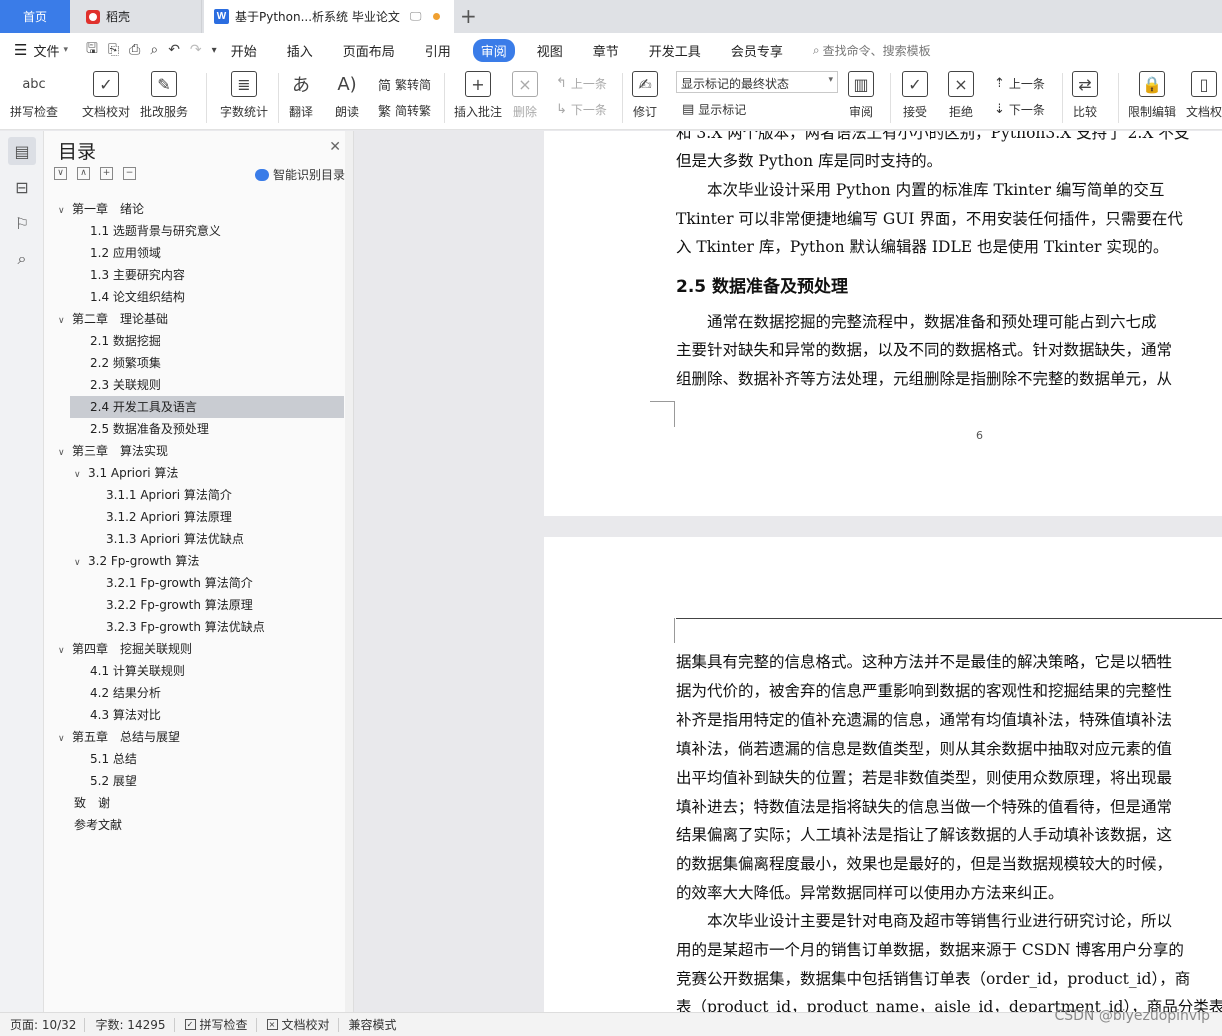  I want to click on add-heading-icon: +, so click(106, 173).